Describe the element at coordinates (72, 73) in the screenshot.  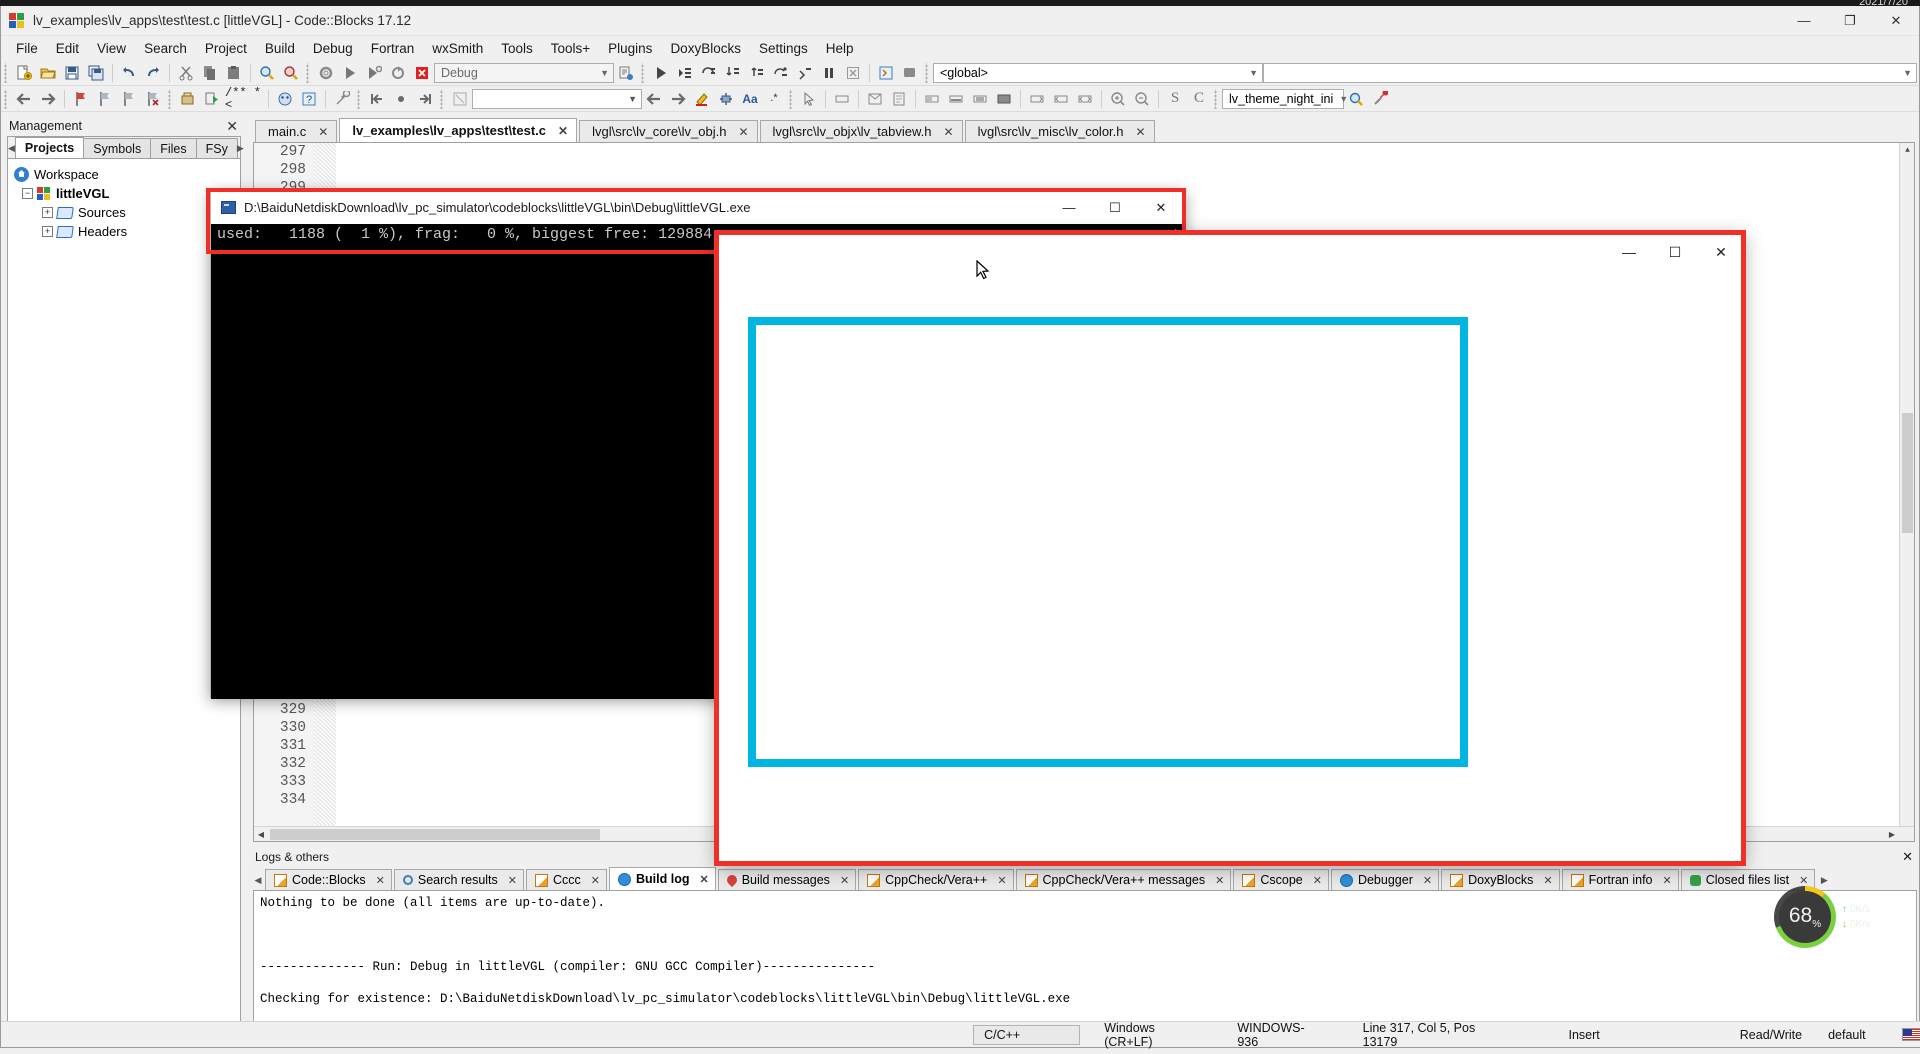
I see `save-file-icon` at that location.